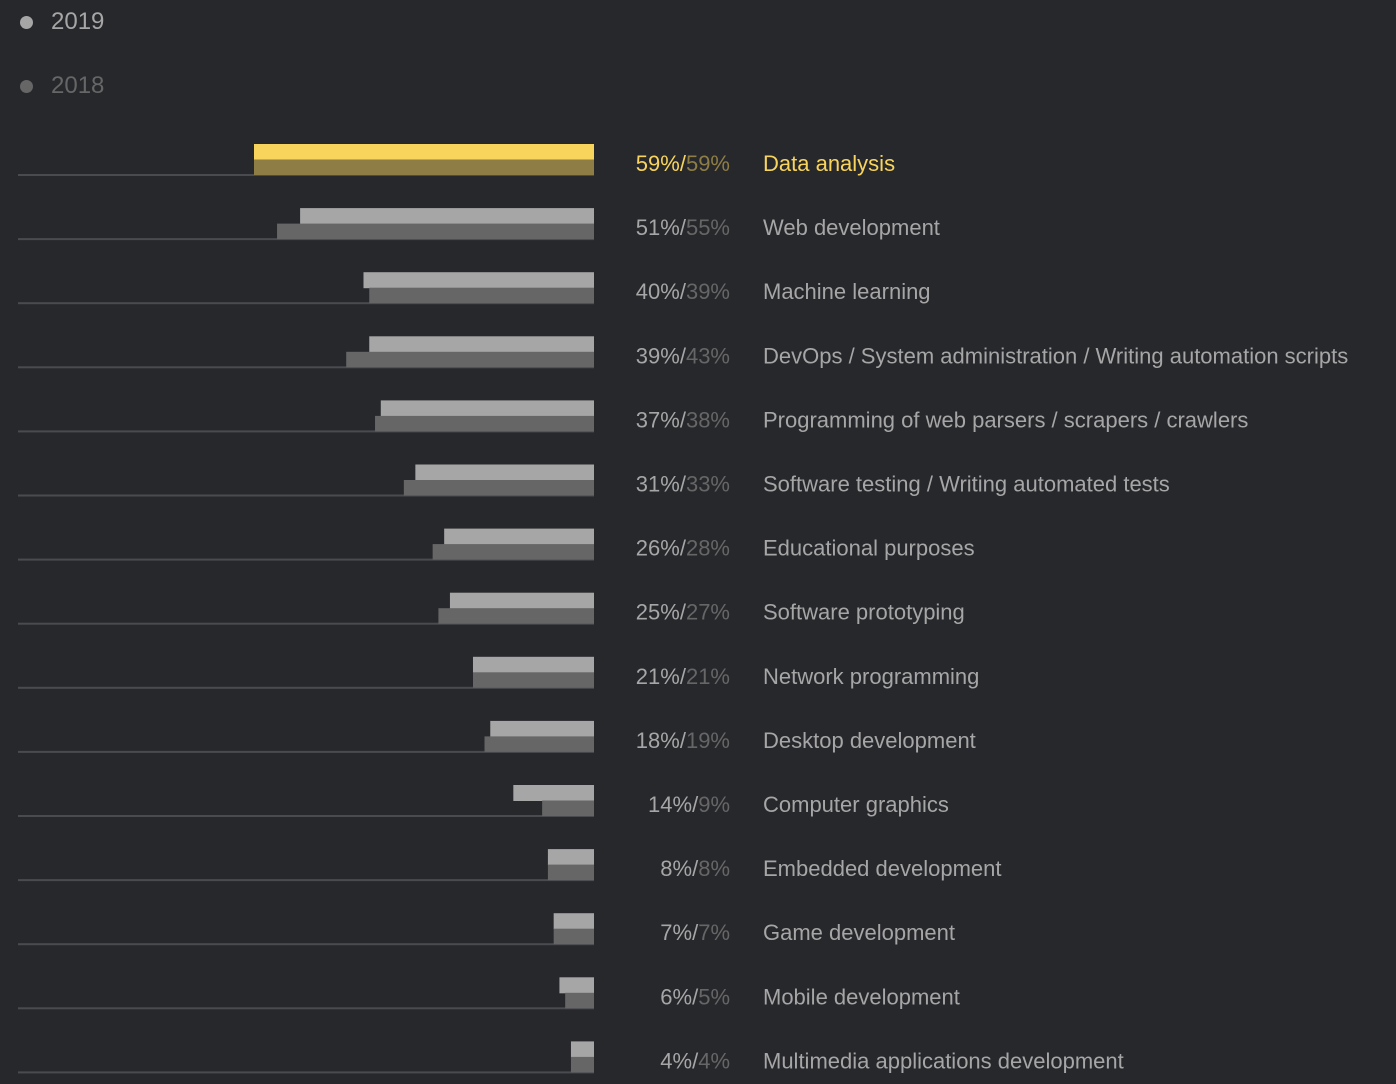 The image size is (1396, 1084). I want to click on value-label-2018: 38%, so click(708, 419).